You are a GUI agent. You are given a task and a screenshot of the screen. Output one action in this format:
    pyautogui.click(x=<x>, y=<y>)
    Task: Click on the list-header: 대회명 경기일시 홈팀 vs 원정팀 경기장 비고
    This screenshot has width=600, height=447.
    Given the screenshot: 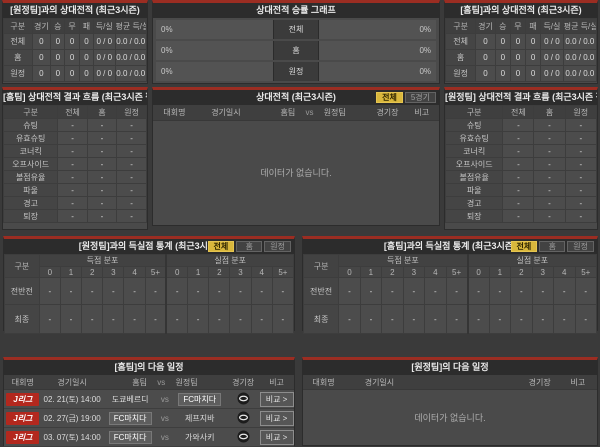 What is the action you would take?
    pyautogui.click(x=296, y=113)
    